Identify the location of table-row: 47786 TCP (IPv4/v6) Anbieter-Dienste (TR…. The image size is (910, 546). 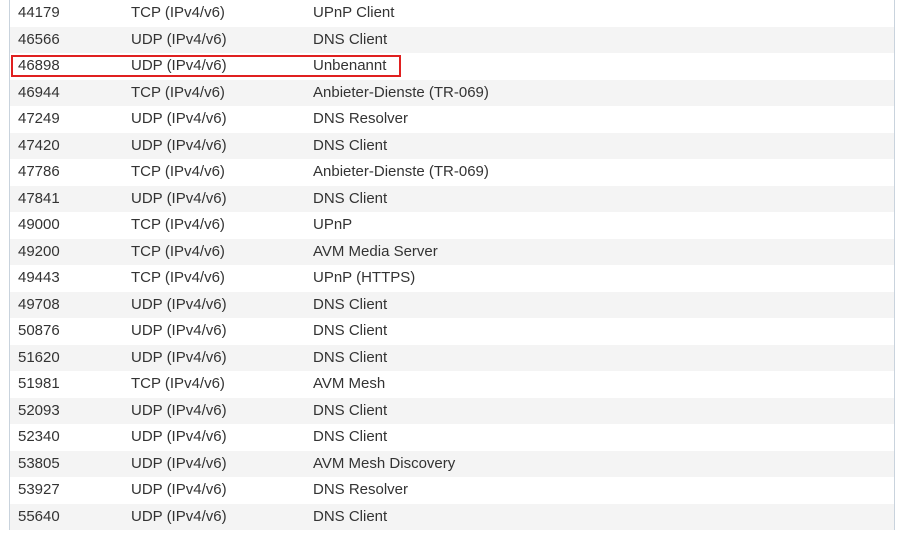
(452, 172).